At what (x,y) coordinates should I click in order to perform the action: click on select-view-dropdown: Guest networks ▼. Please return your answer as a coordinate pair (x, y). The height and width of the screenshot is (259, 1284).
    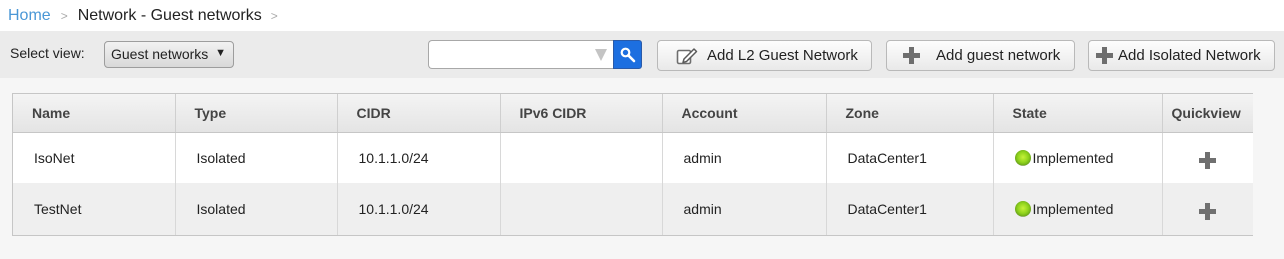
    Looking at the image, I should click on (169, 54).